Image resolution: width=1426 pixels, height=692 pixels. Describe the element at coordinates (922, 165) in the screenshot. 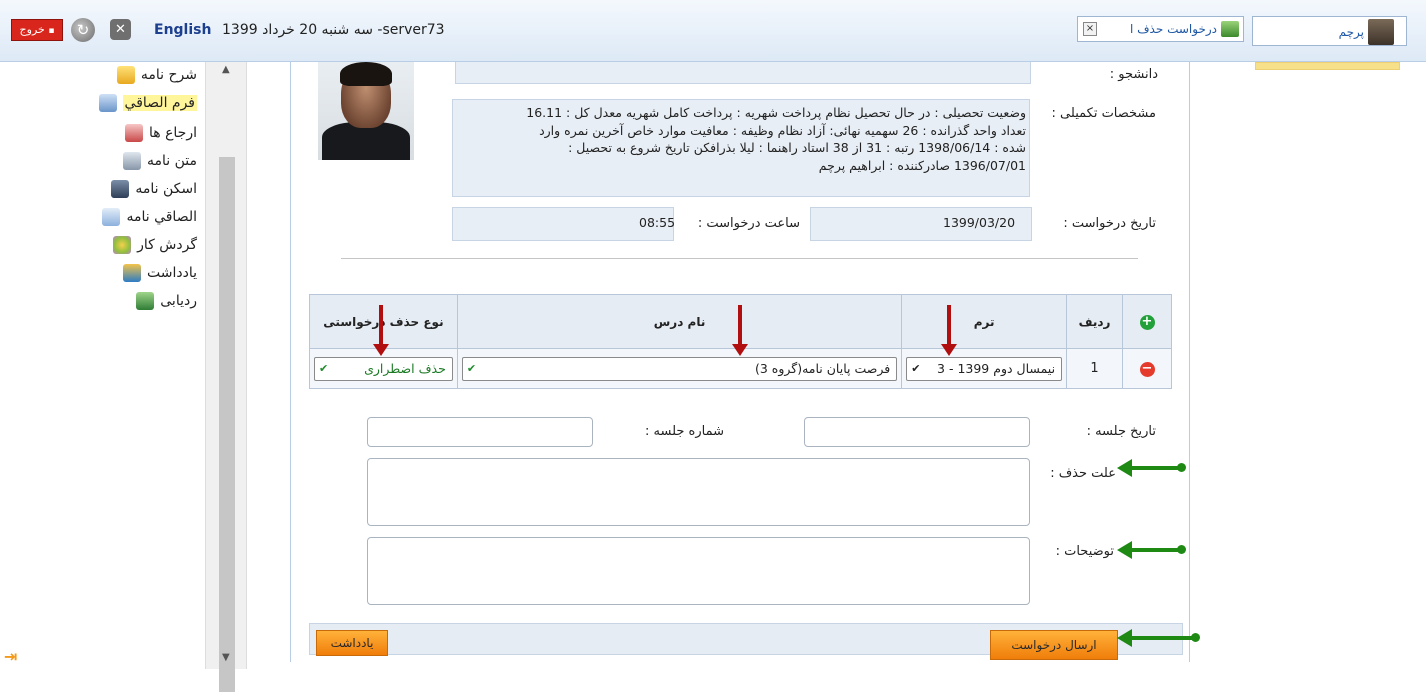

I see `details-line: 1396/07/01 صادرکننده : ابراهیم پرچم` at that location.